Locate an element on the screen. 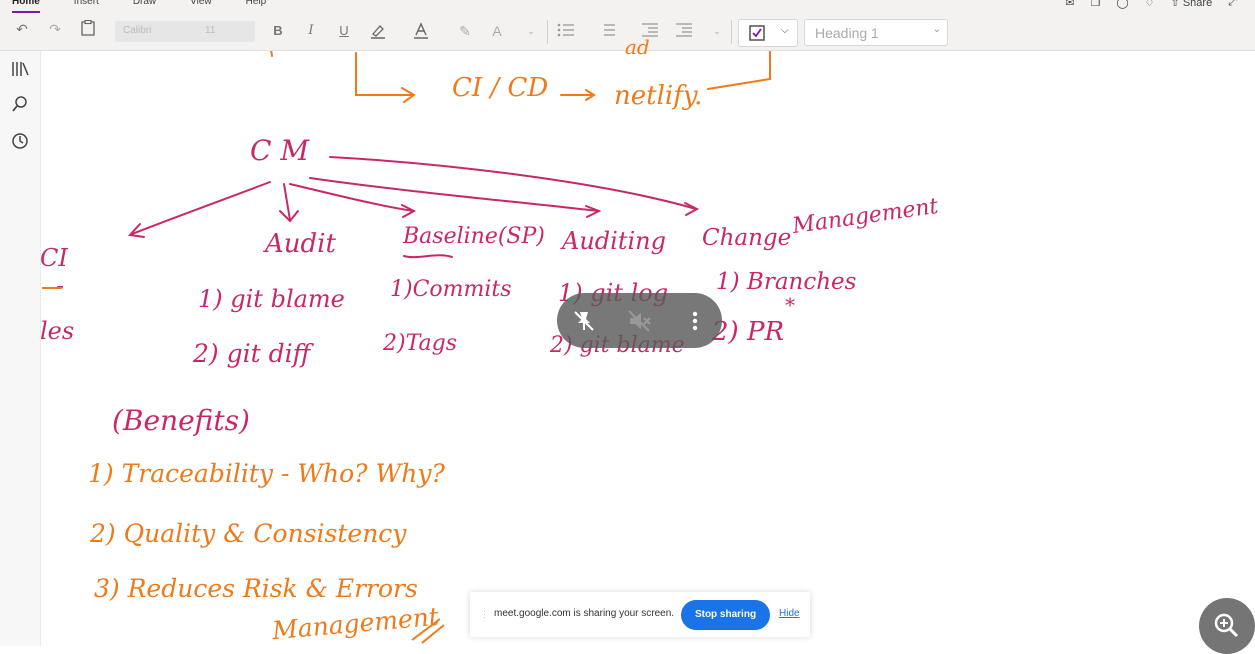 The width and height of the screenshot is (1255, 654). mute-icon is located at coordinates (639, 321).